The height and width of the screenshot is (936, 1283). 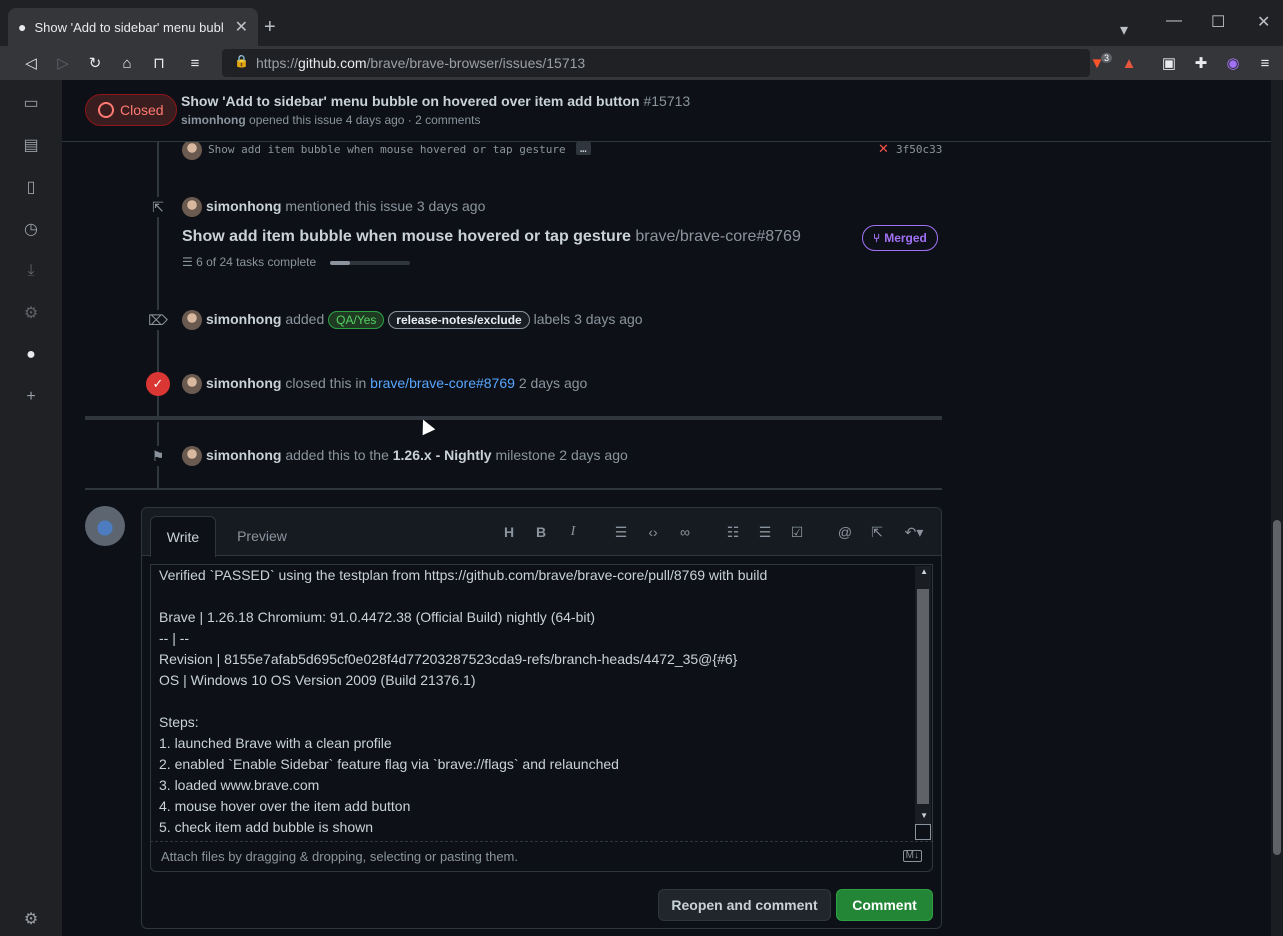 I want to click on commit-sha: 3f50c33, so click(x=919, y=149).